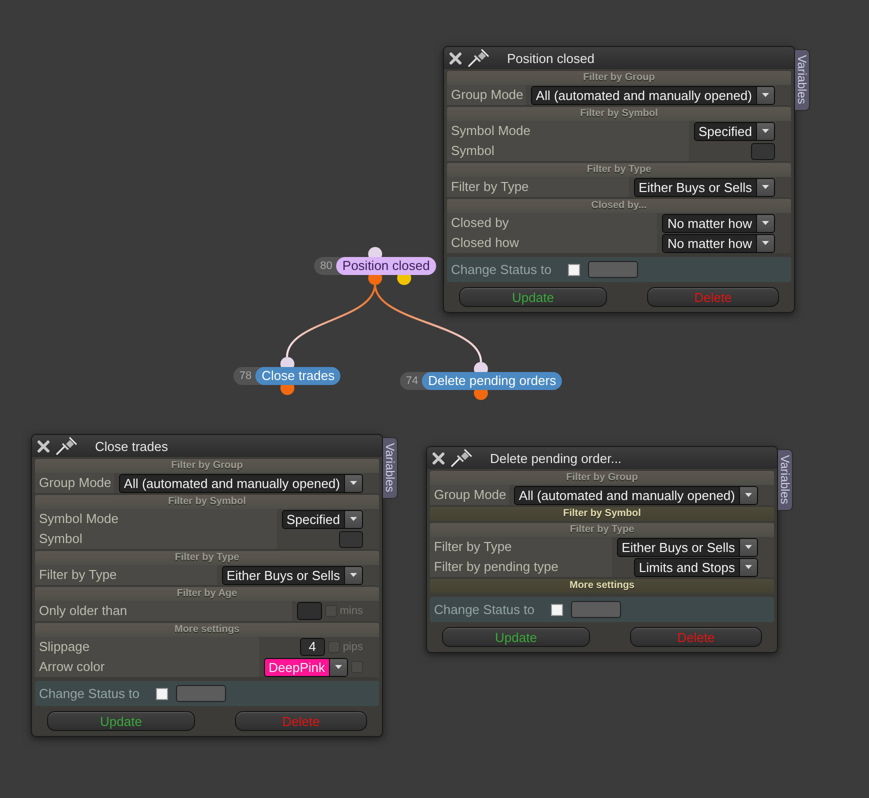 This screenshot has height=798, width=869. Describe the element at coordinates (306, 667) in the screenshot. I see `color-dropdown: DeepPink` at that location.